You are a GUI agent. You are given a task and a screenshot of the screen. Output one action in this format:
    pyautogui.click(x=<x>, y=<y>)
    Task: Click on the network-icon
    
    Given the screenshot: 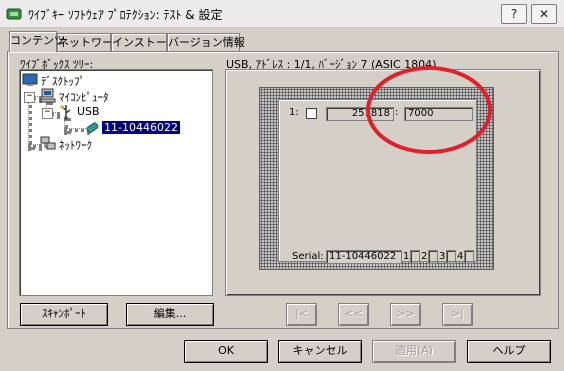 What is the action you would take?
    pyautogui.click(x=48, y=144)
    